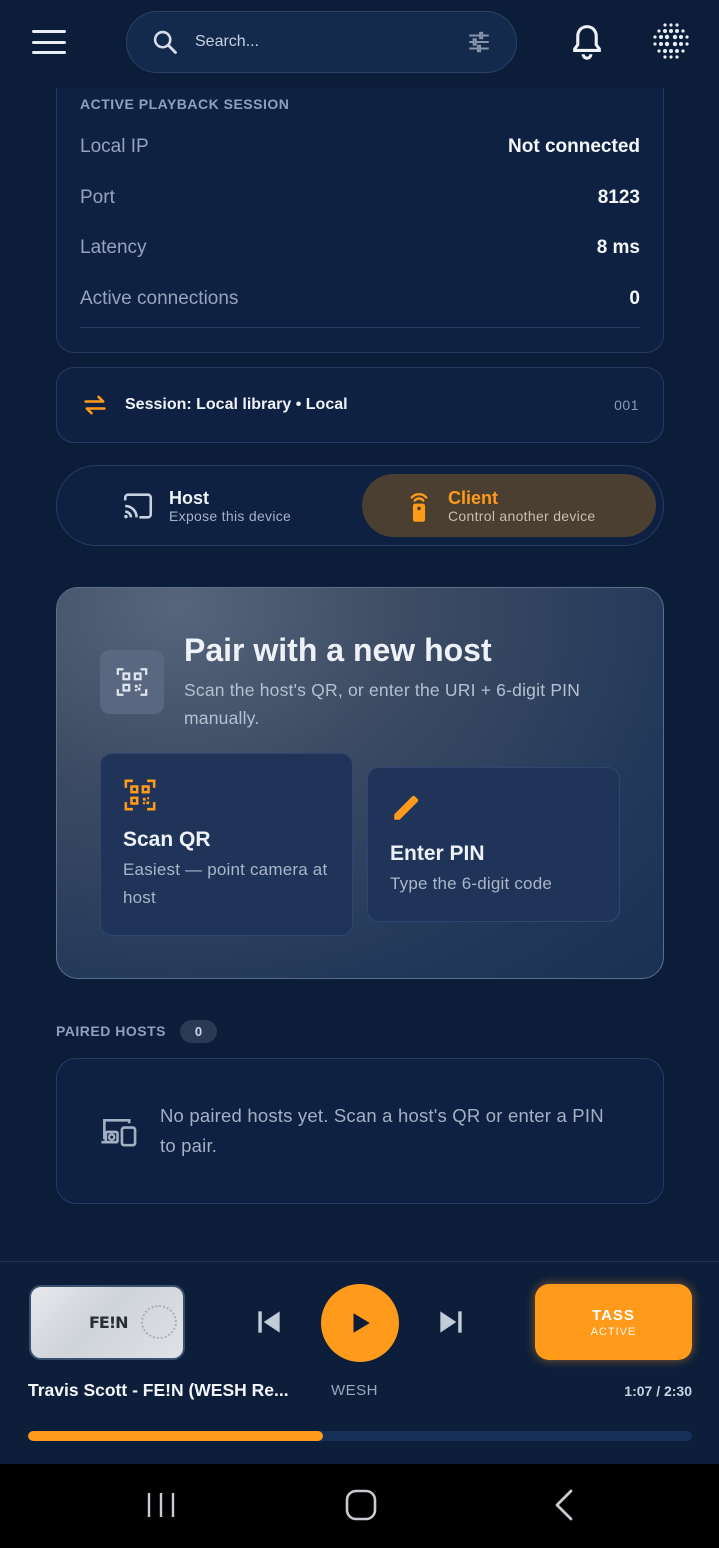 Image resolution: width=719 pixels, height=1548 pixels. Describe the element at coordinates (479, 42) in the screenshot. I see `tune-sliders-icon` at that location.